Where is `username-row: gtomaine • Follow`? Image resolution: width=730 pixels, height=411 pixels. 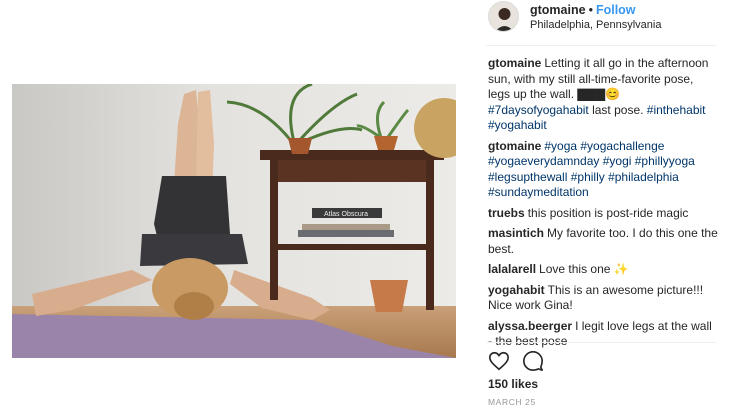 username-row: gtomaine • Follow is located at coordinates (583, 10).